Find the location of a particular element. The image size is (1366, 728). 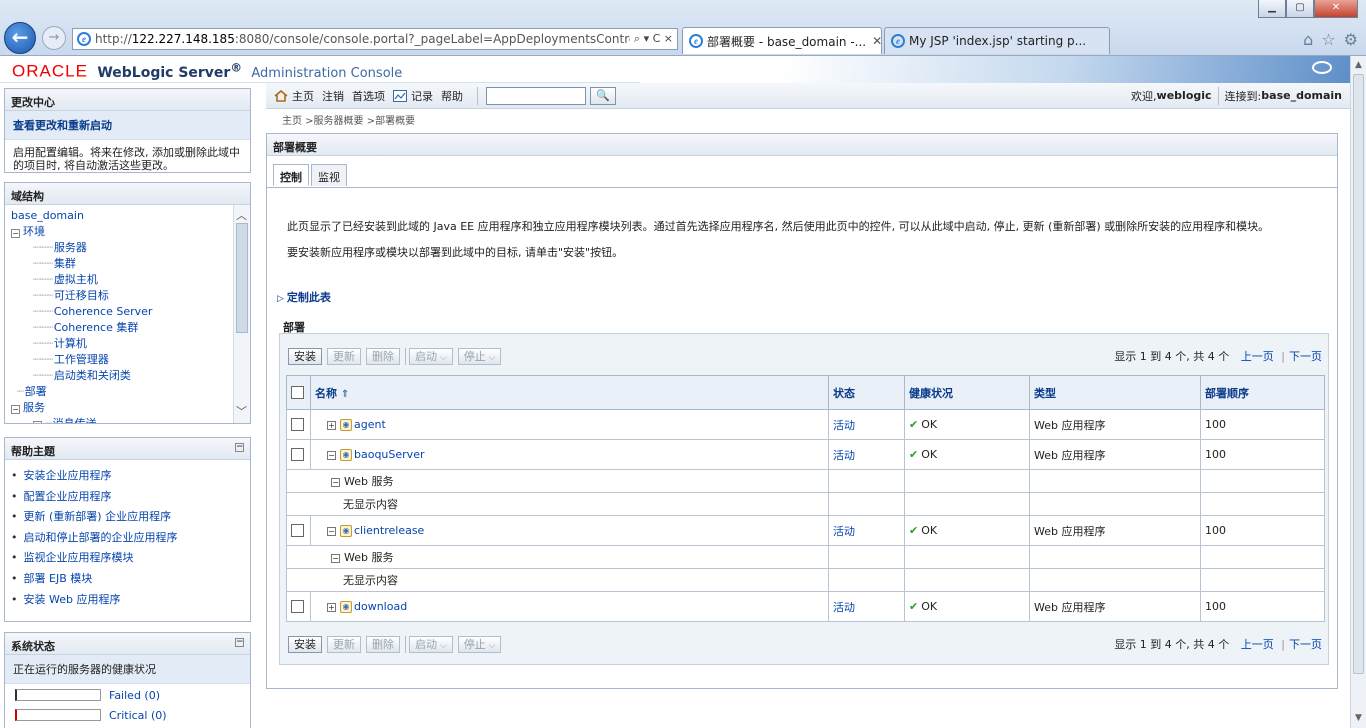

table-row: − ◉ baoquServer 活动 ✔ OK Web 应用程序 100 is located at coordinates (805, 454).